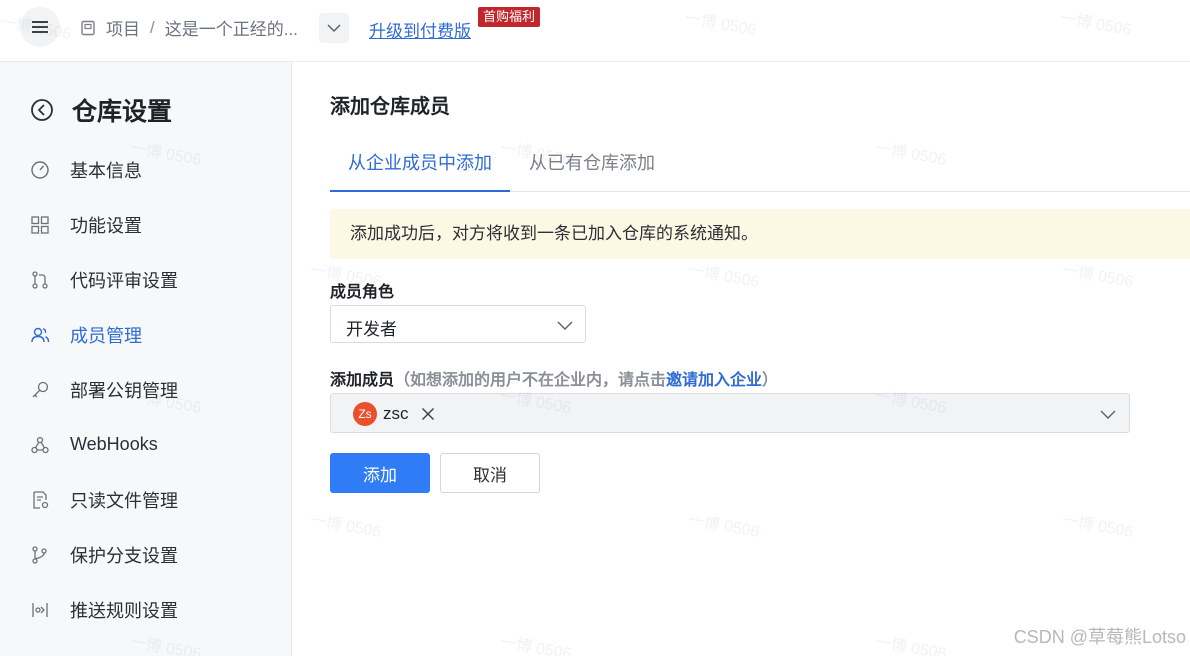 The image size is (1190, 656). What do you see at coordinates (40, 335) in the screenshot?
I see `users-icon` at bounding box center [40, 335].